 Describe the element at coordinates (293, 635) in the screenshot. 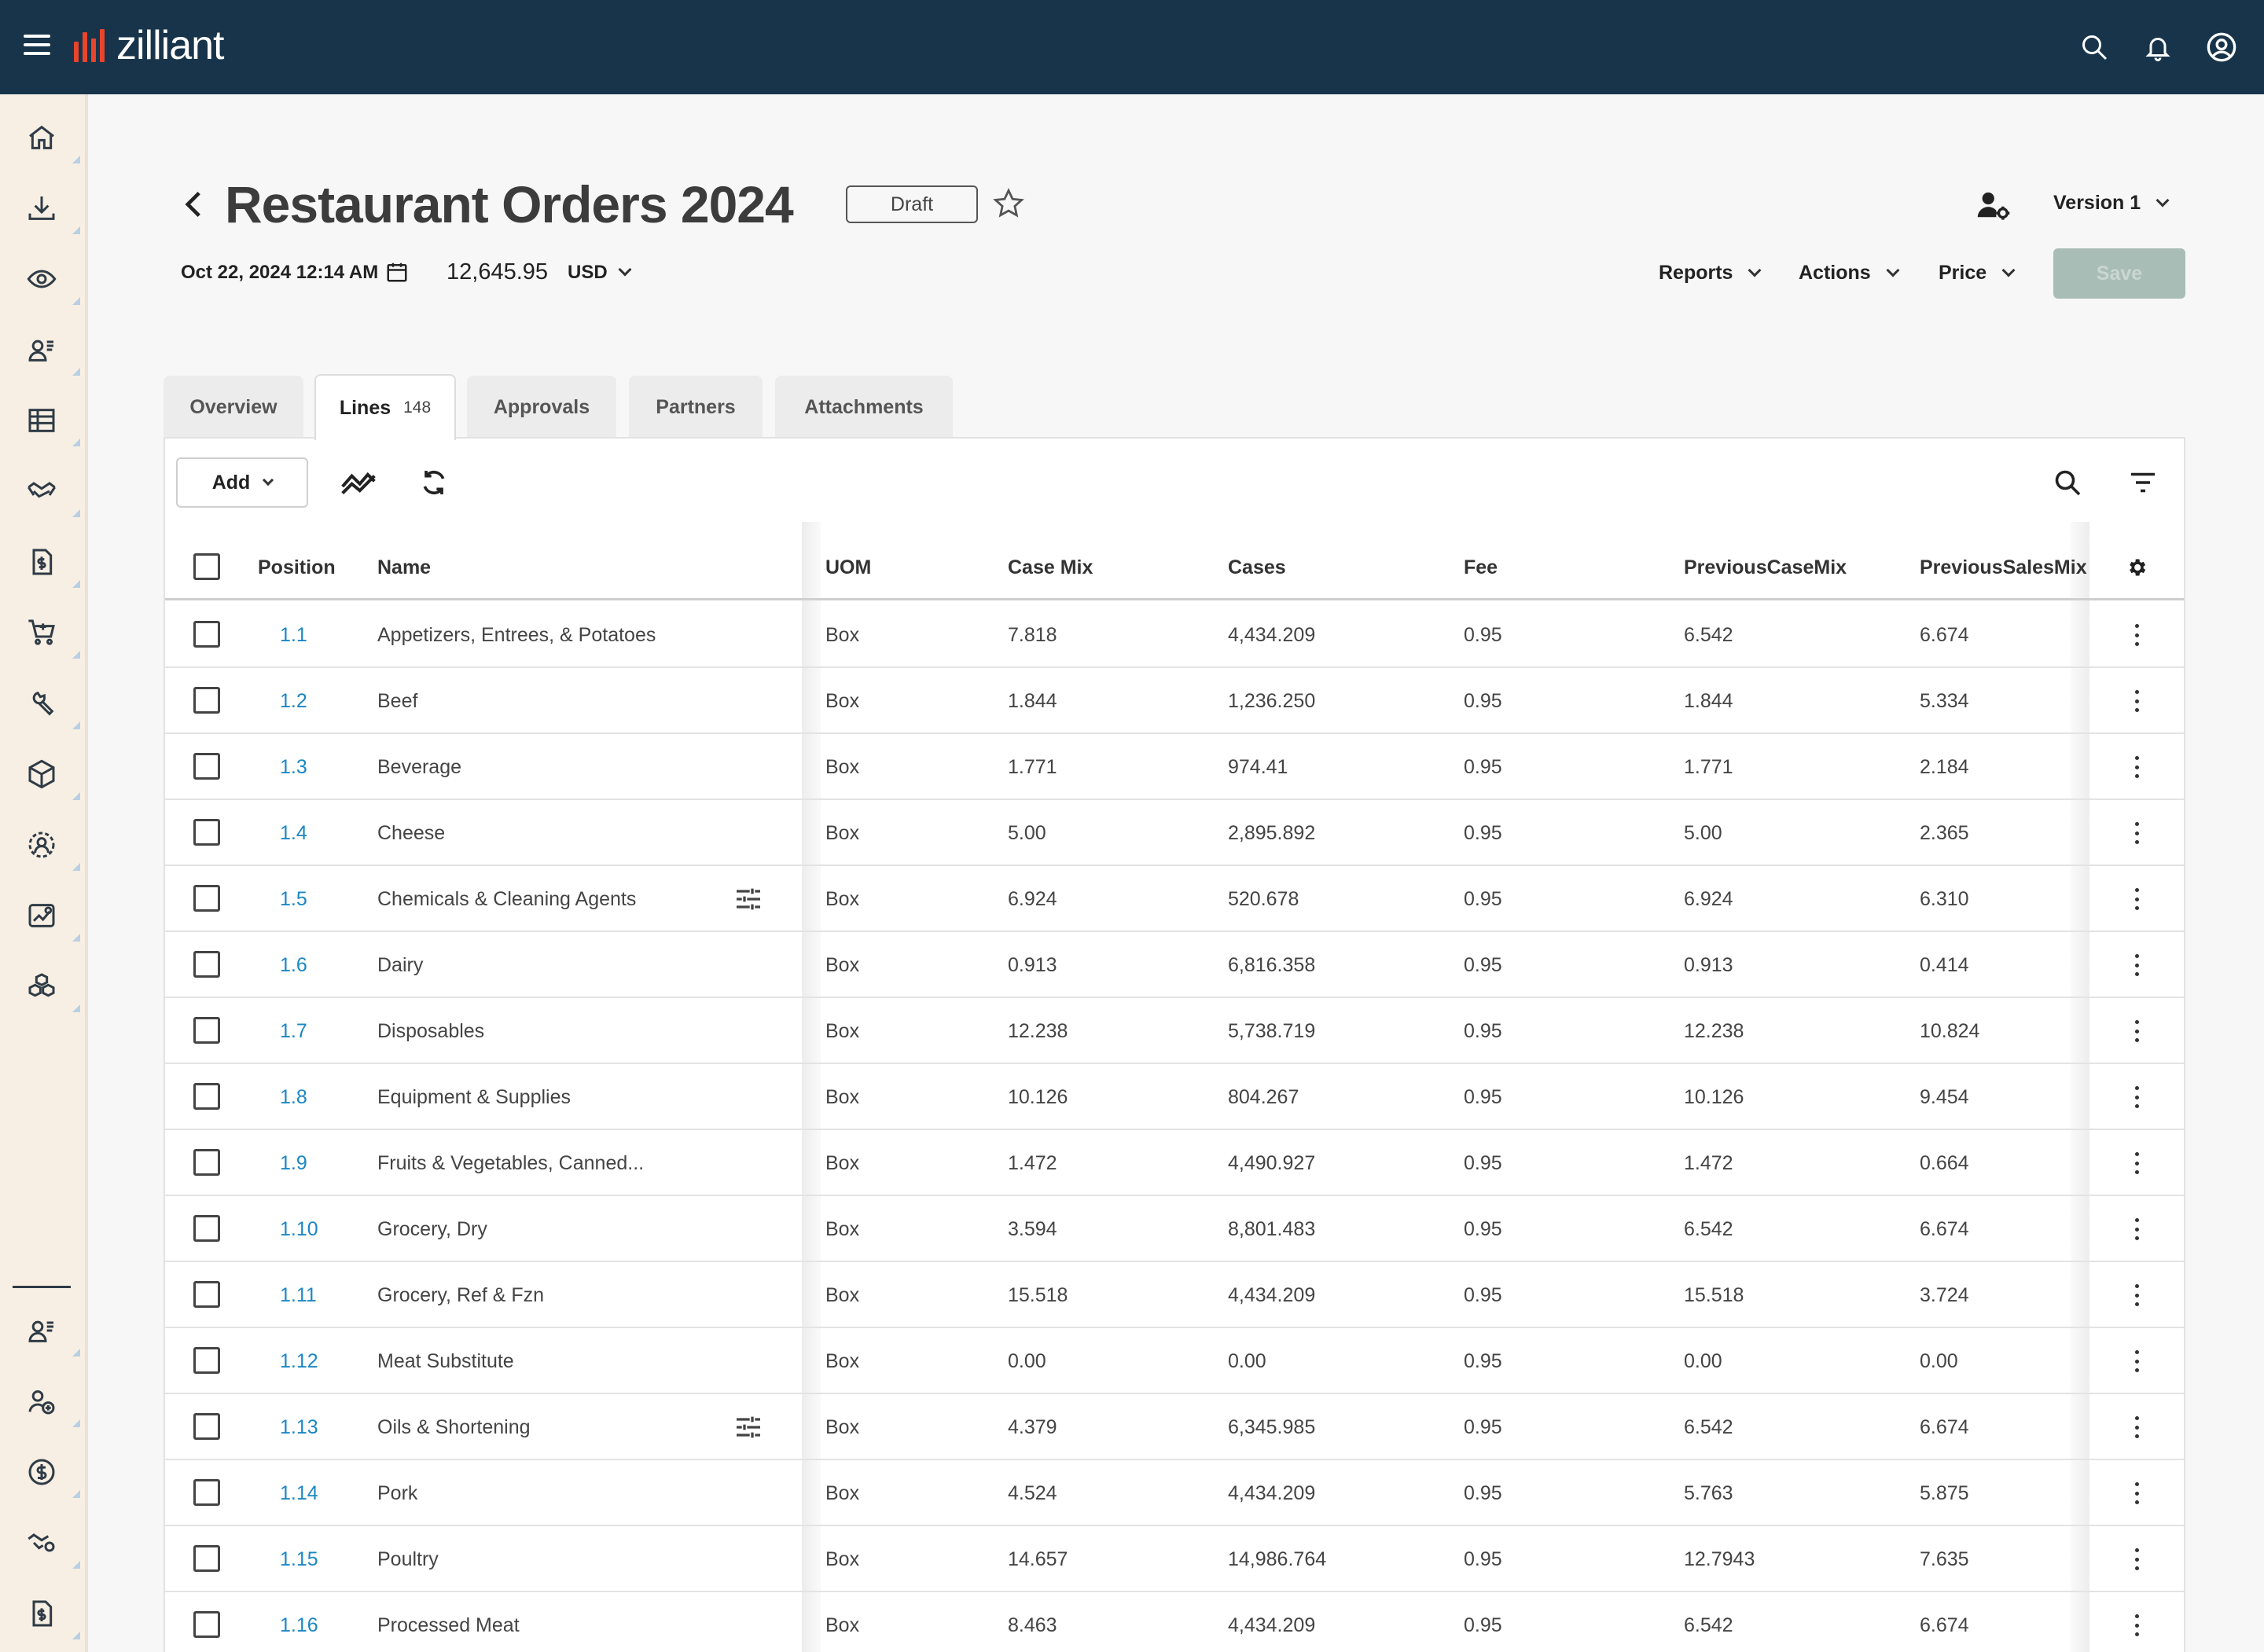

I see `cell-position: 1.1` at that location.